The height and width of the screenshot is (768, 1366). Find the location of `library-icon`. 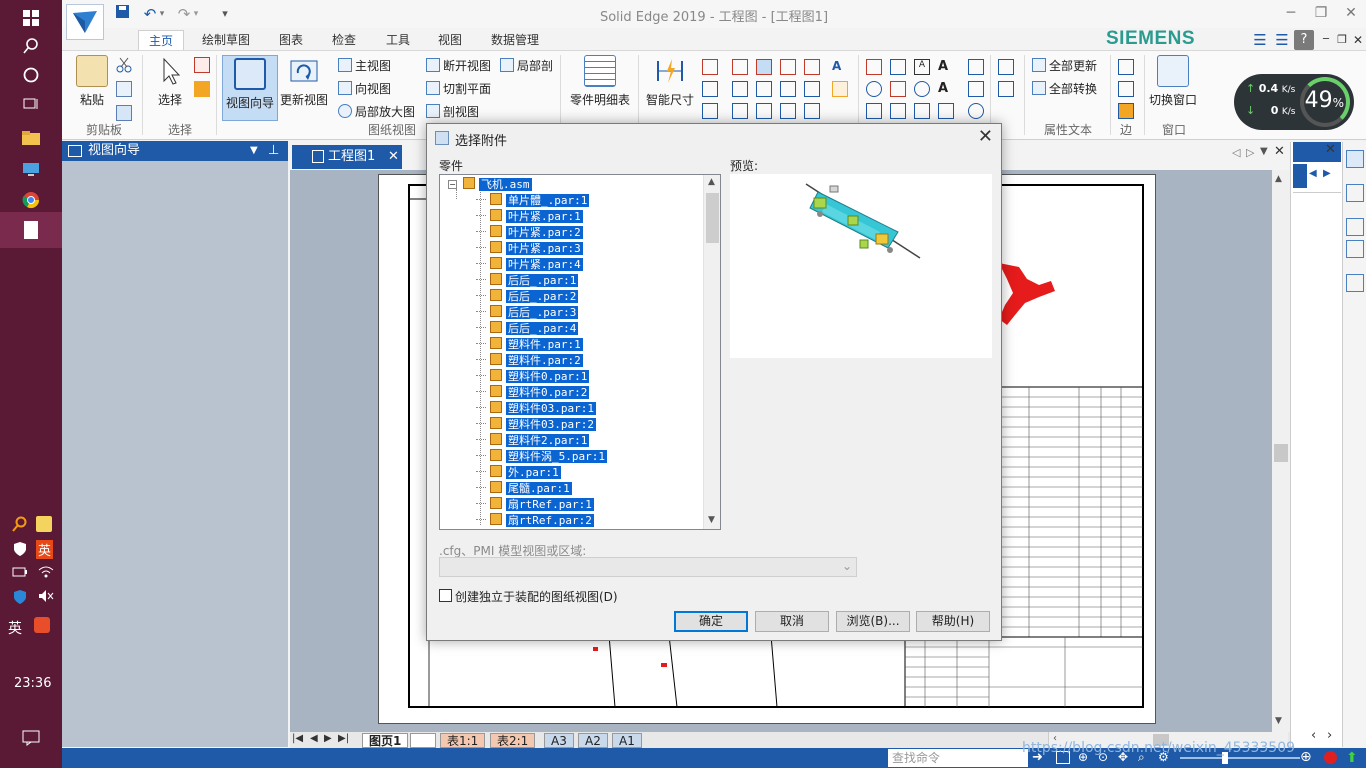

library-icon is located at coordinates (1355, 159).